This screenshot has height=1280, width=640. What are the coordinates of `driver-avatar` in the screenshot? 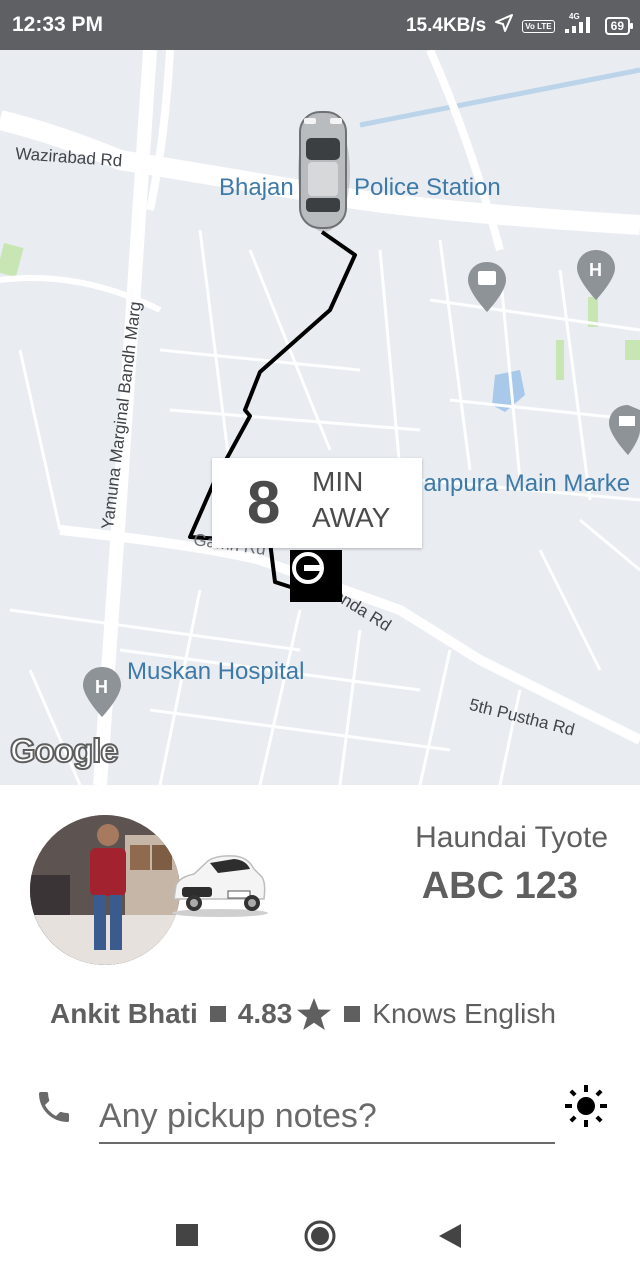 It's located at (105, 890).